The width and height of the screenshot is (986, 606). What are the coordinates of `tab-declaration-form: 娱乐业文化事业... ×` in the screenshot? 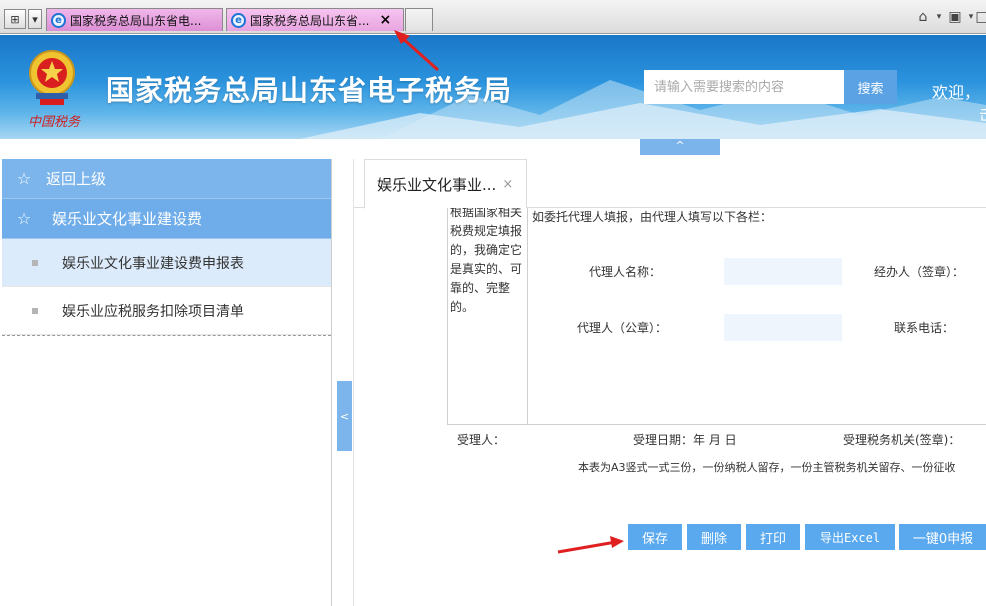 It's located at (445, 184).